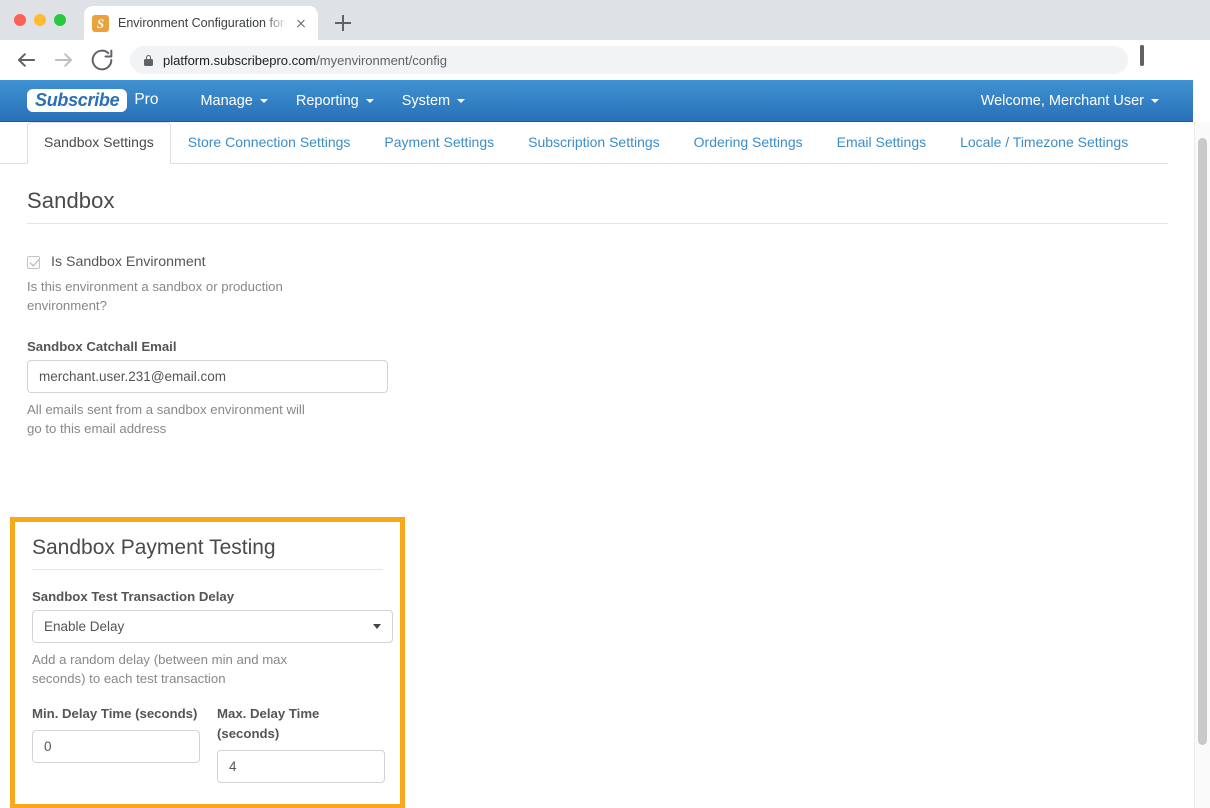  I want to click on nav-item-manage: Manage, so click(233, 101).